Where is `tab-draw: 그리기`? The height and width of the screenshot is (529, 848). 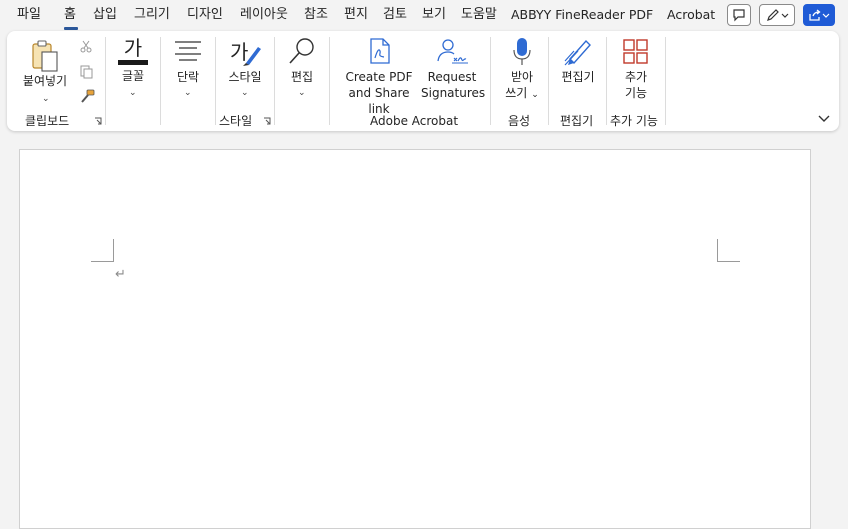
tab-draw: 그리기 is located at coordinates (152, 15).